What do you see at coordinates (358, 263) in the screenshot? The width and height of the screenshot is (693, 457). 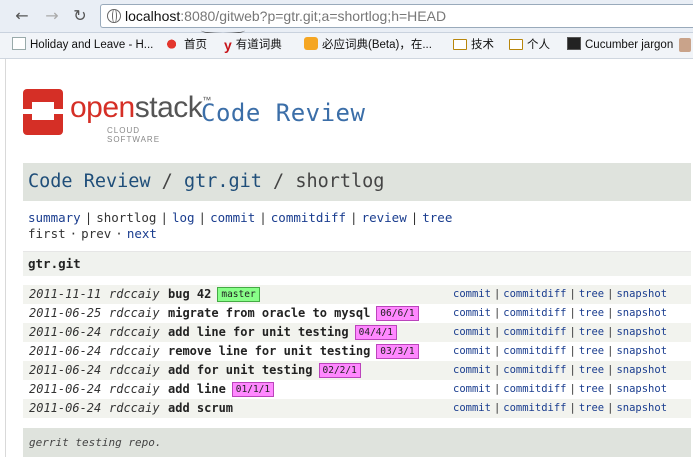 I see `project-header: gtr.git` at bounding box center [358, 263].